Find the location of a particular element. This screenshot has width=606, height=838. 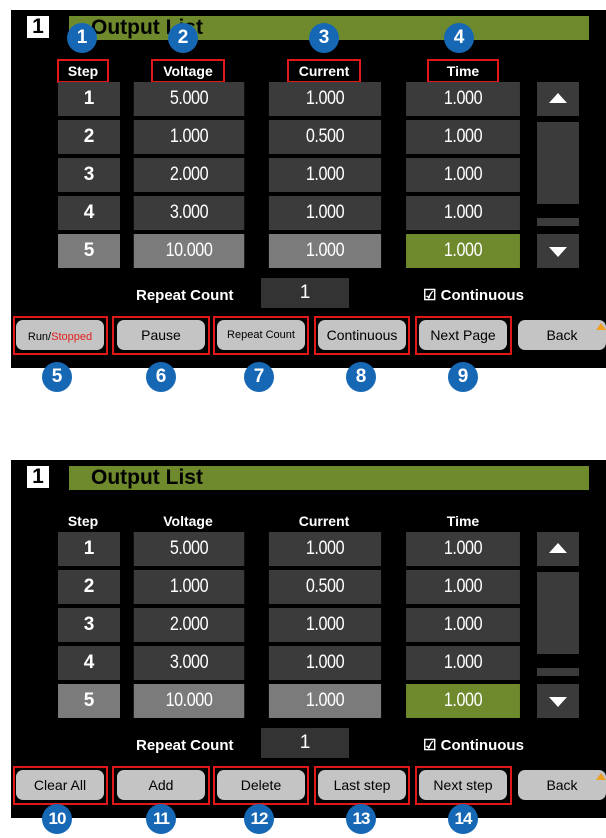

repeat-count-label: Repeat Count is located at coordinates (185, 745).